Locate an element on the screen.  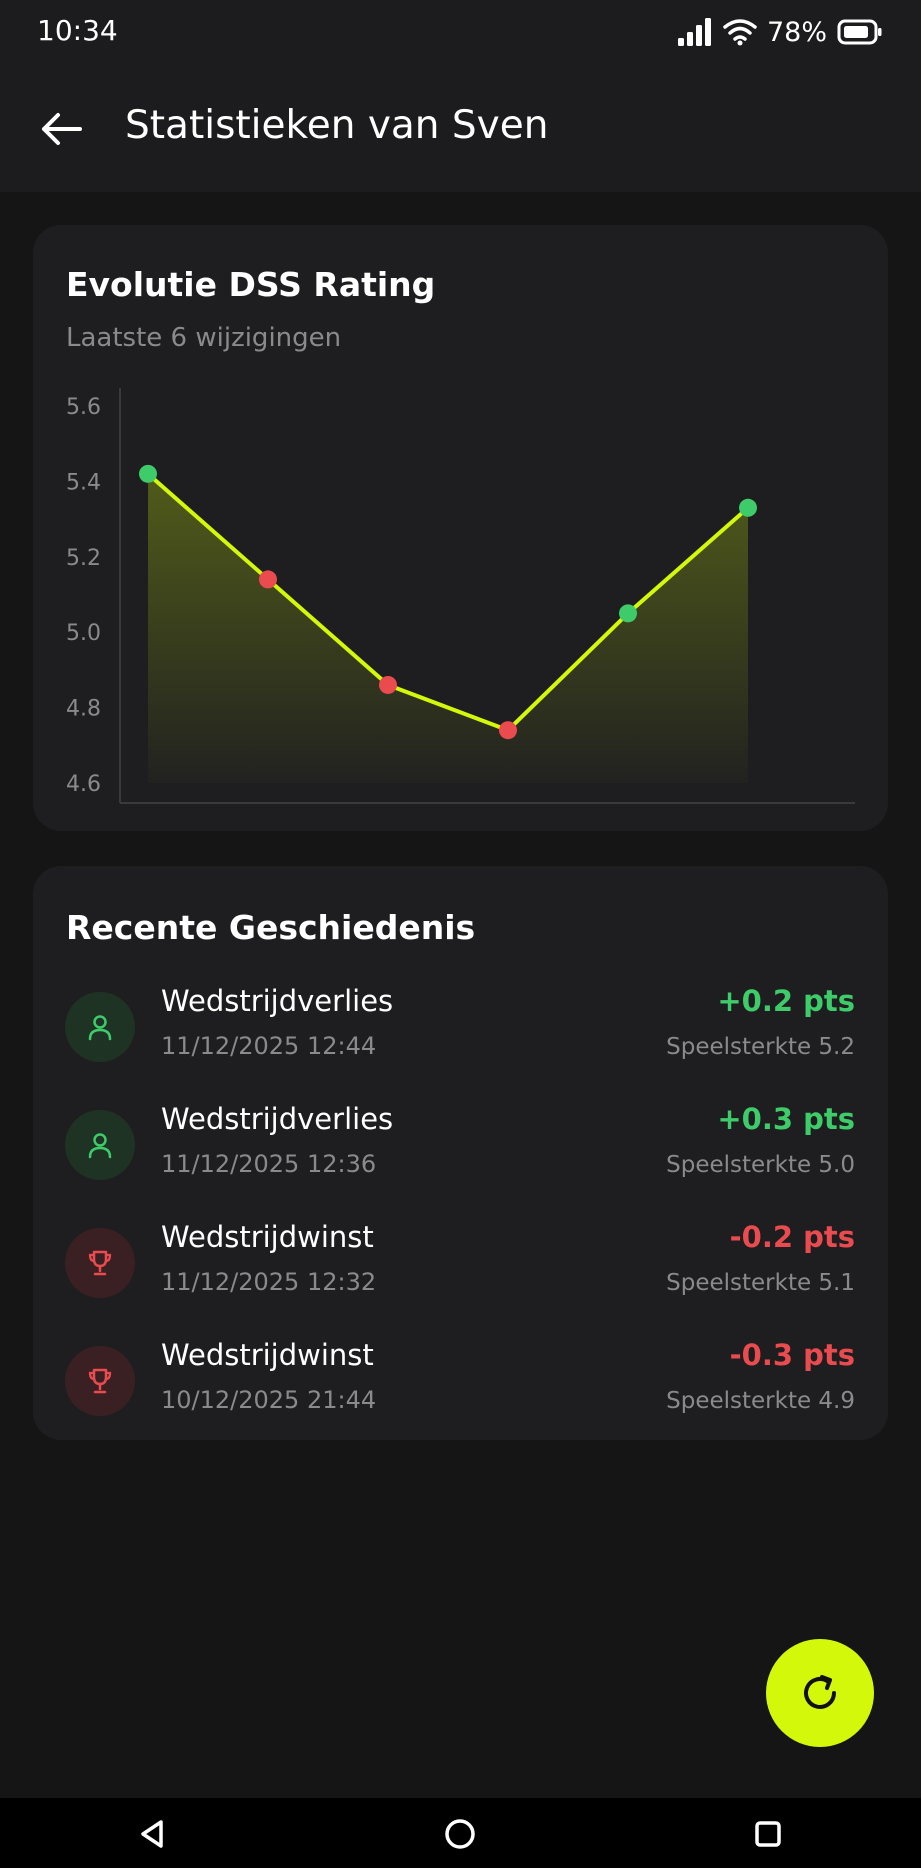
history-item-strength: Speelsterkte 5.1 is located at coordinates (760, 1283).